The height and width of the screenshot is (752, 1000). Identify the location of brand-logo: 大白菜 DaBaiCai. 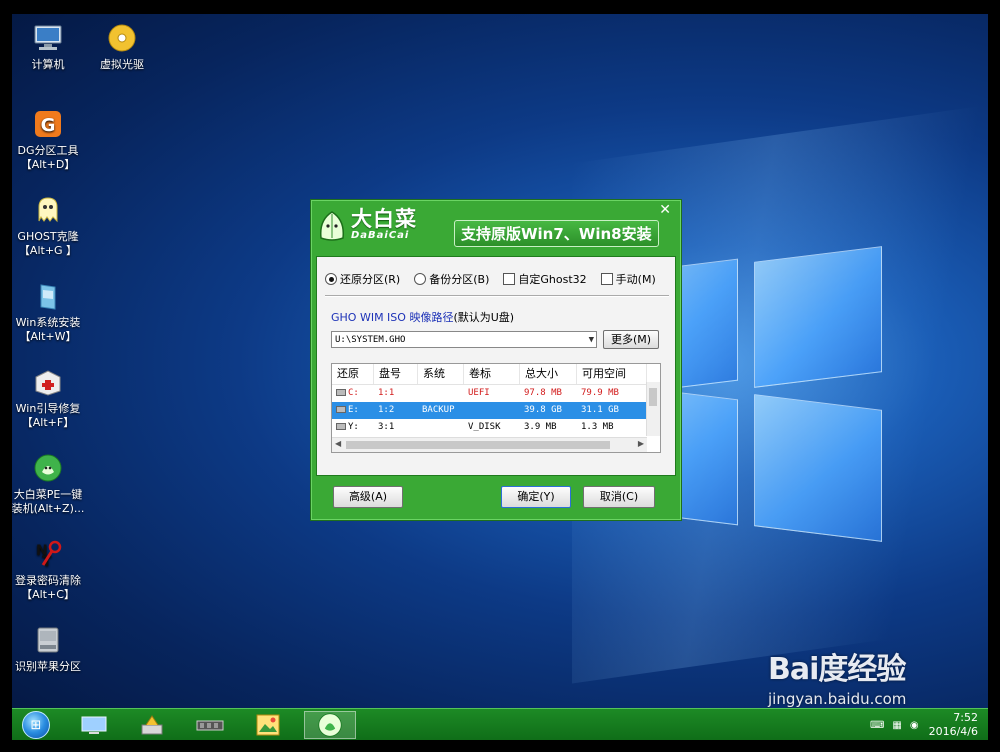
(367, 225).